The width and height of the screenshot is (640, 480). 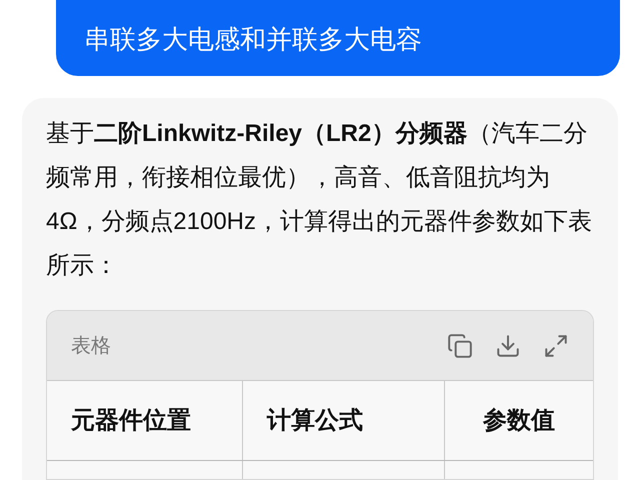 What do you see at coordinates (253, 39) in the screenshot?
I see `user-message-text: 串联多大电感和并联多大电容` at bounding box center [253, 39].